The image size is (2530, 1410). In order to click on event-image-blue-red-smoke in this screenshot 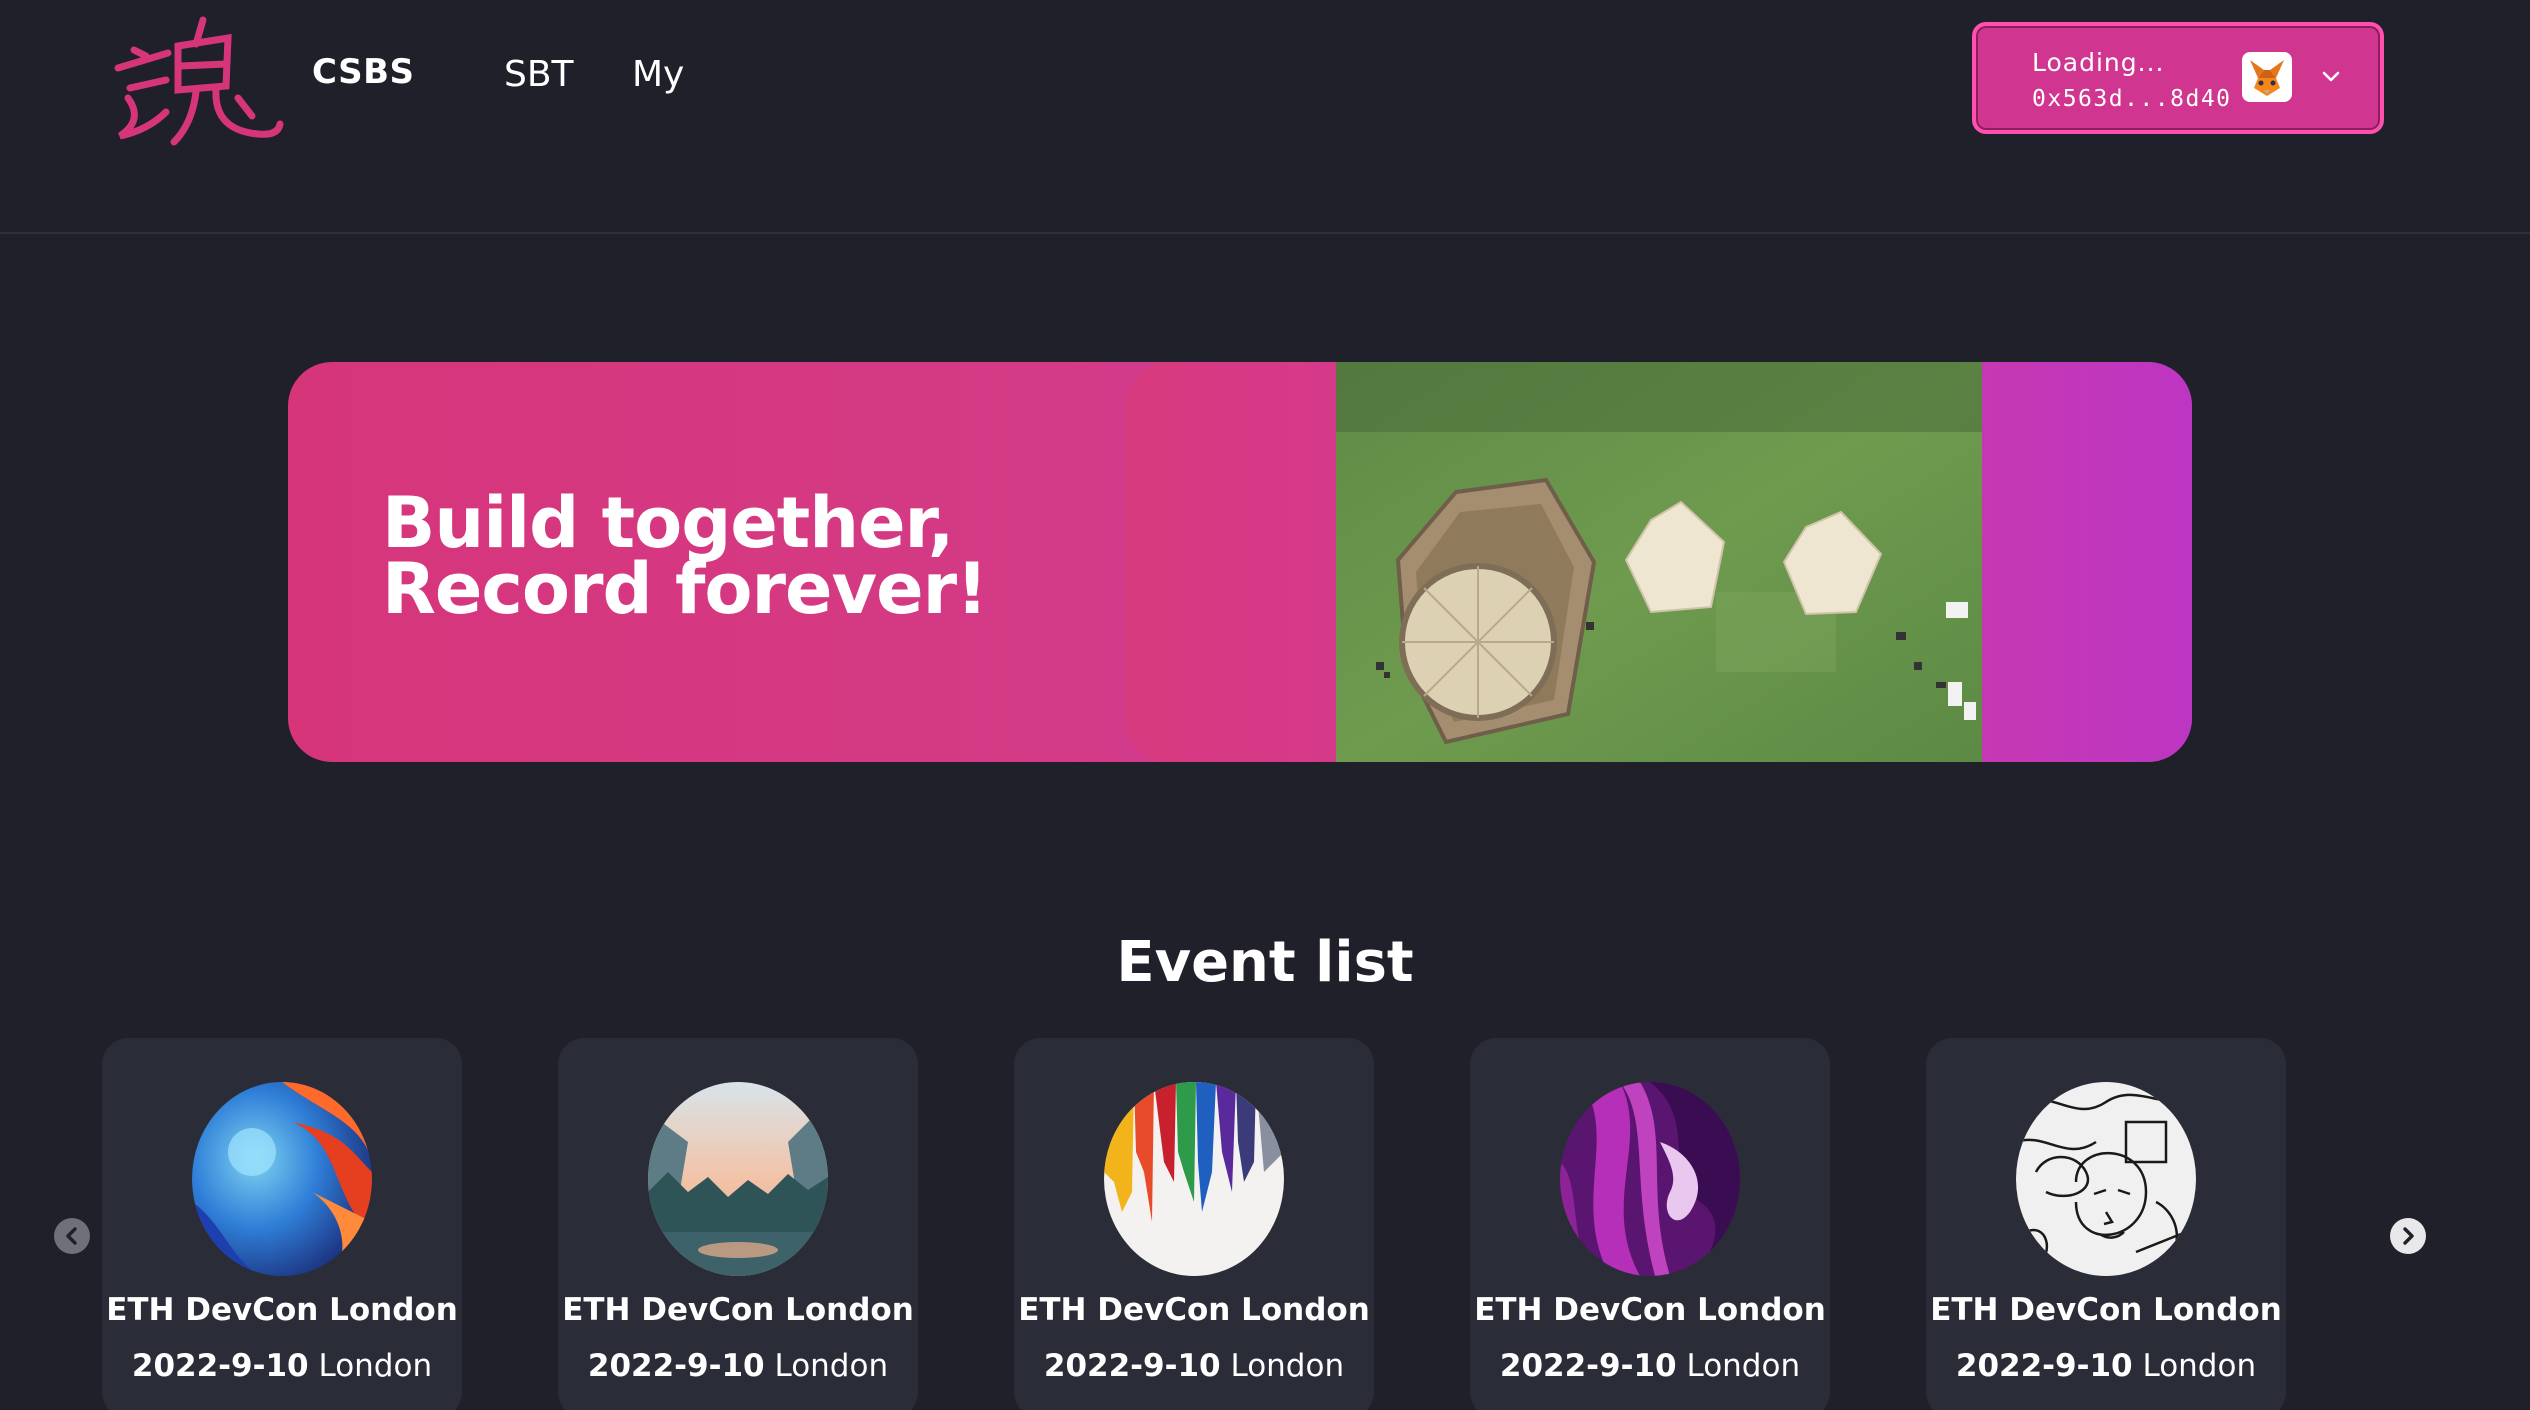, I will do `click(282, 1179)`.